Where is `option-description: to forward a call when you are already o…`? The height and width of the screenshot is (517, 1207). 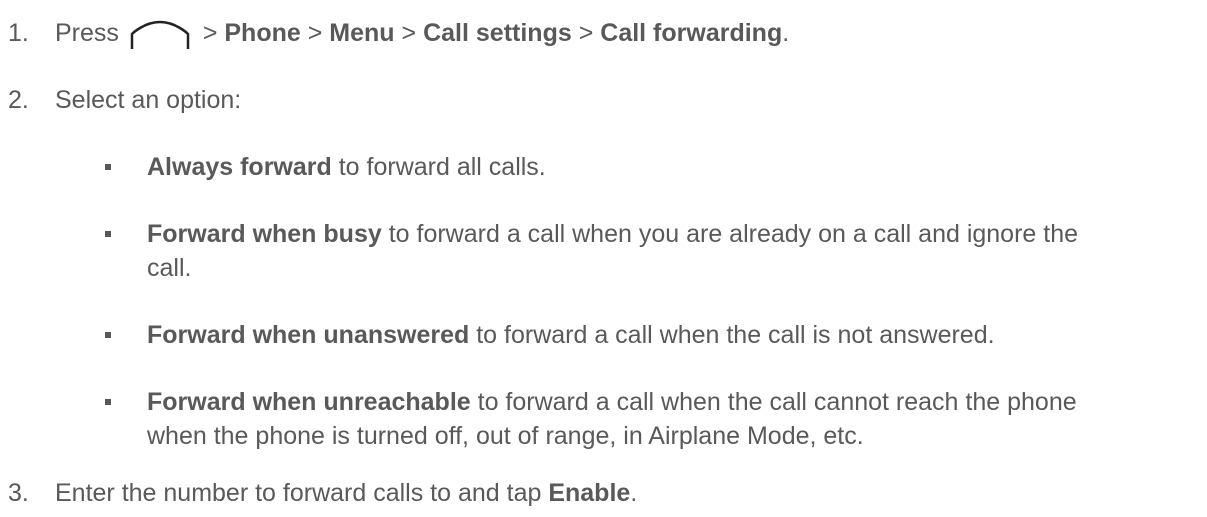
option-description: to forward a call when you are already o… is located at coordinates (730, 234).